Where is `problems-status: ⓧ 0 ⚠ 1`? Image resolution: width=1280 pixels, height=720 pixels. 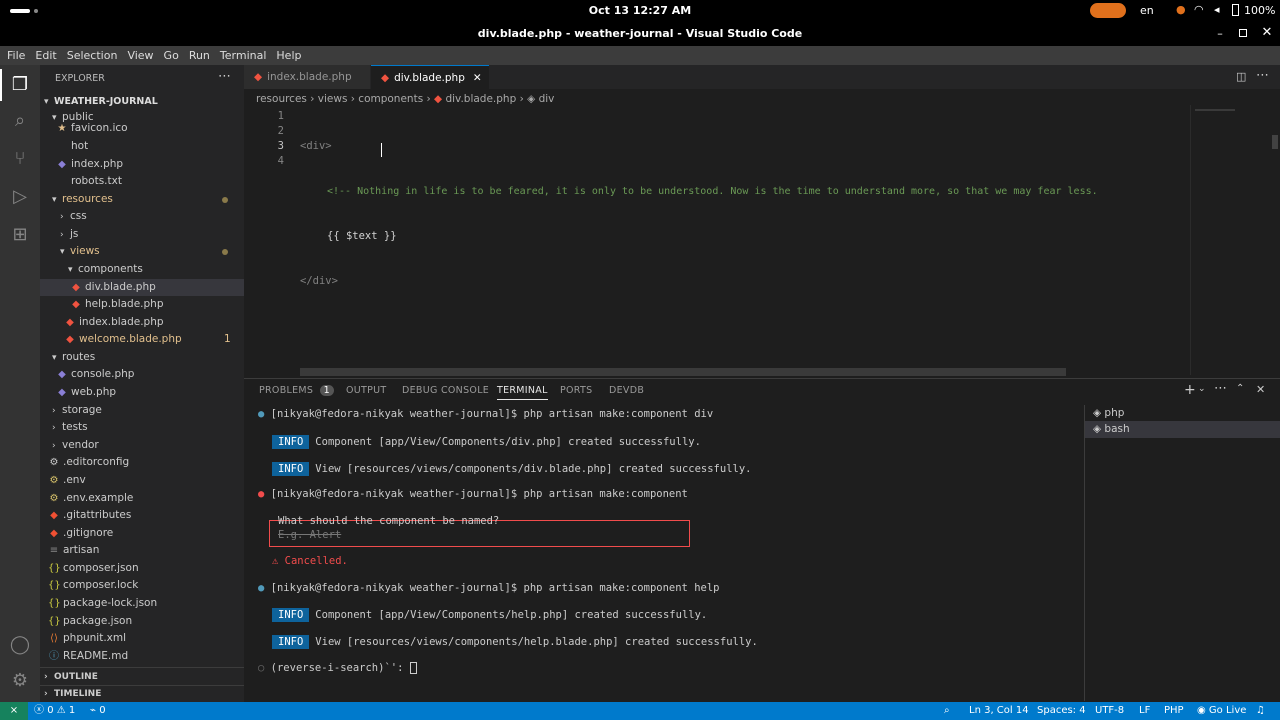
problems-status: ⓧ 0 ⚠ 1 is located at coordinates (54, 711).